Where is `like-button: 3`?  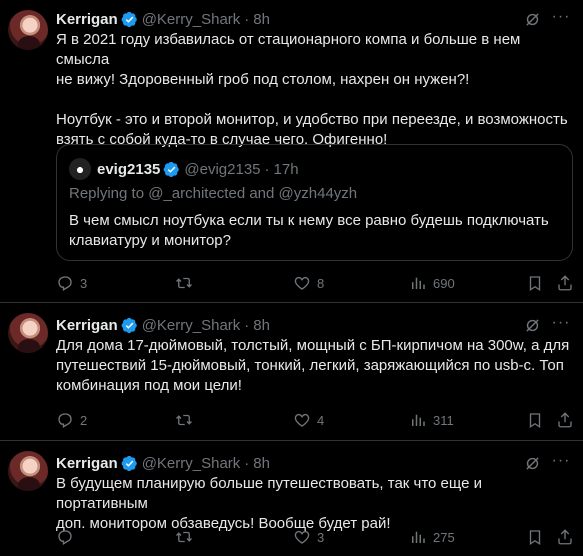 like-button: 3 is located at coordinates (308, 537).